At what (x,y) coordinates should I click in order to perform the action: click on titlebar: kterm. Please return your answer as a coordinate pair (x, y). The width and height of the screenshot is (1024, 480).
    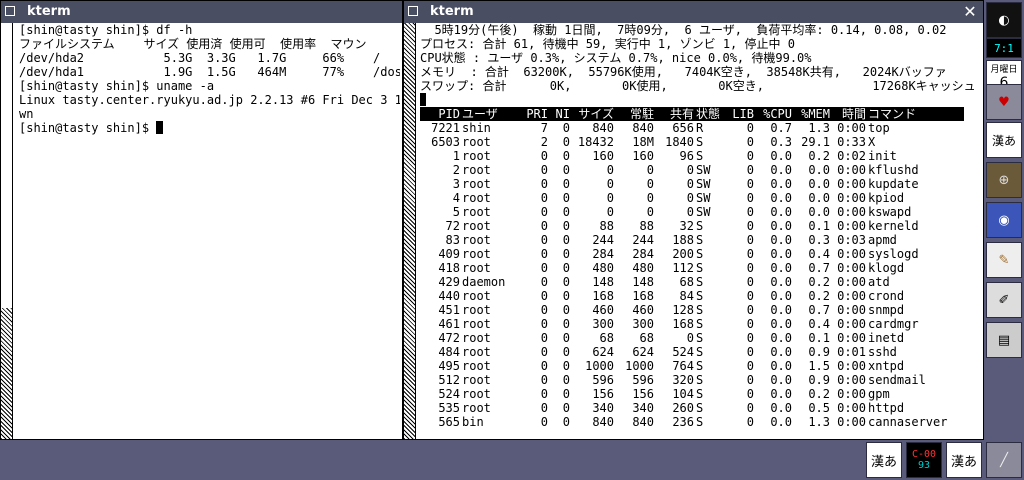
    Looking at the image, I should click on (201, 12).